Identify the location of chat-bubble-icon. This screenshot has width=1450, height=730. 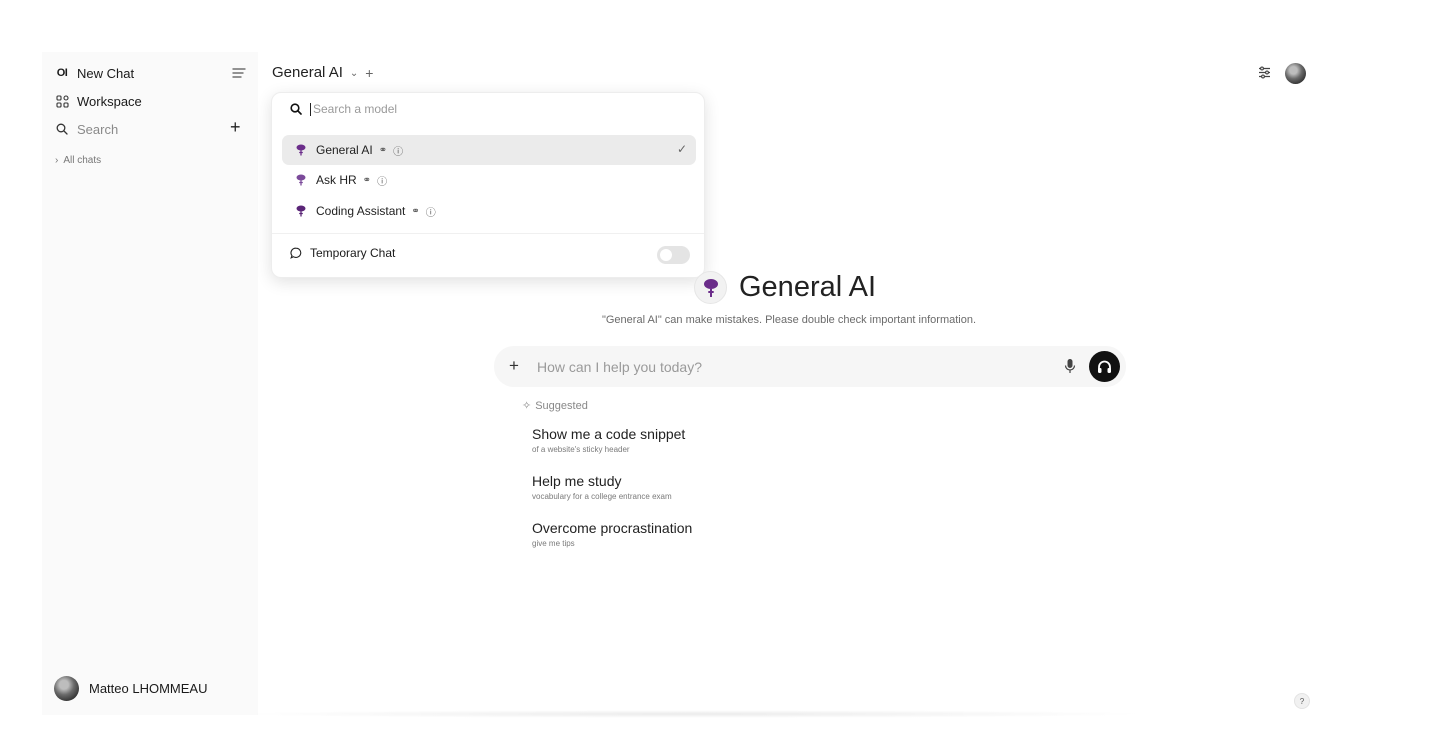
(296, 253).